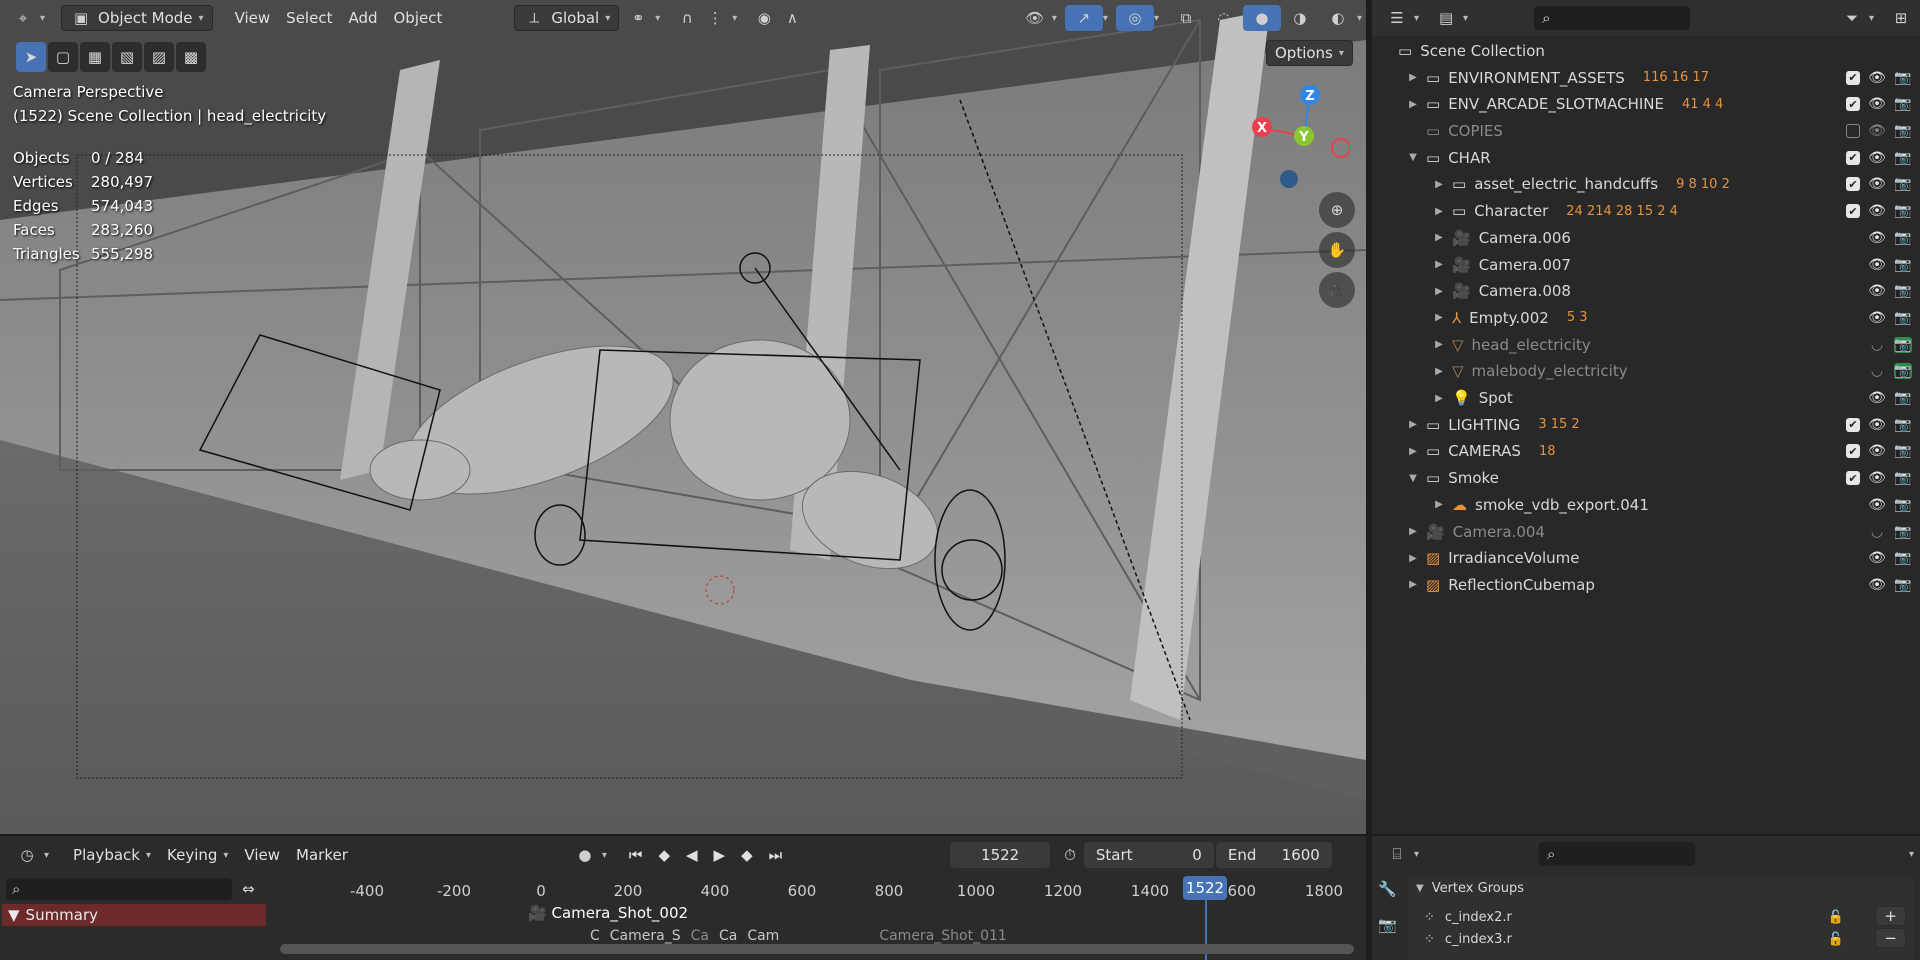  Describe the element at coordinates (119, 889) in the screenshot. I see `channel-search-input: ⌕` at that location.